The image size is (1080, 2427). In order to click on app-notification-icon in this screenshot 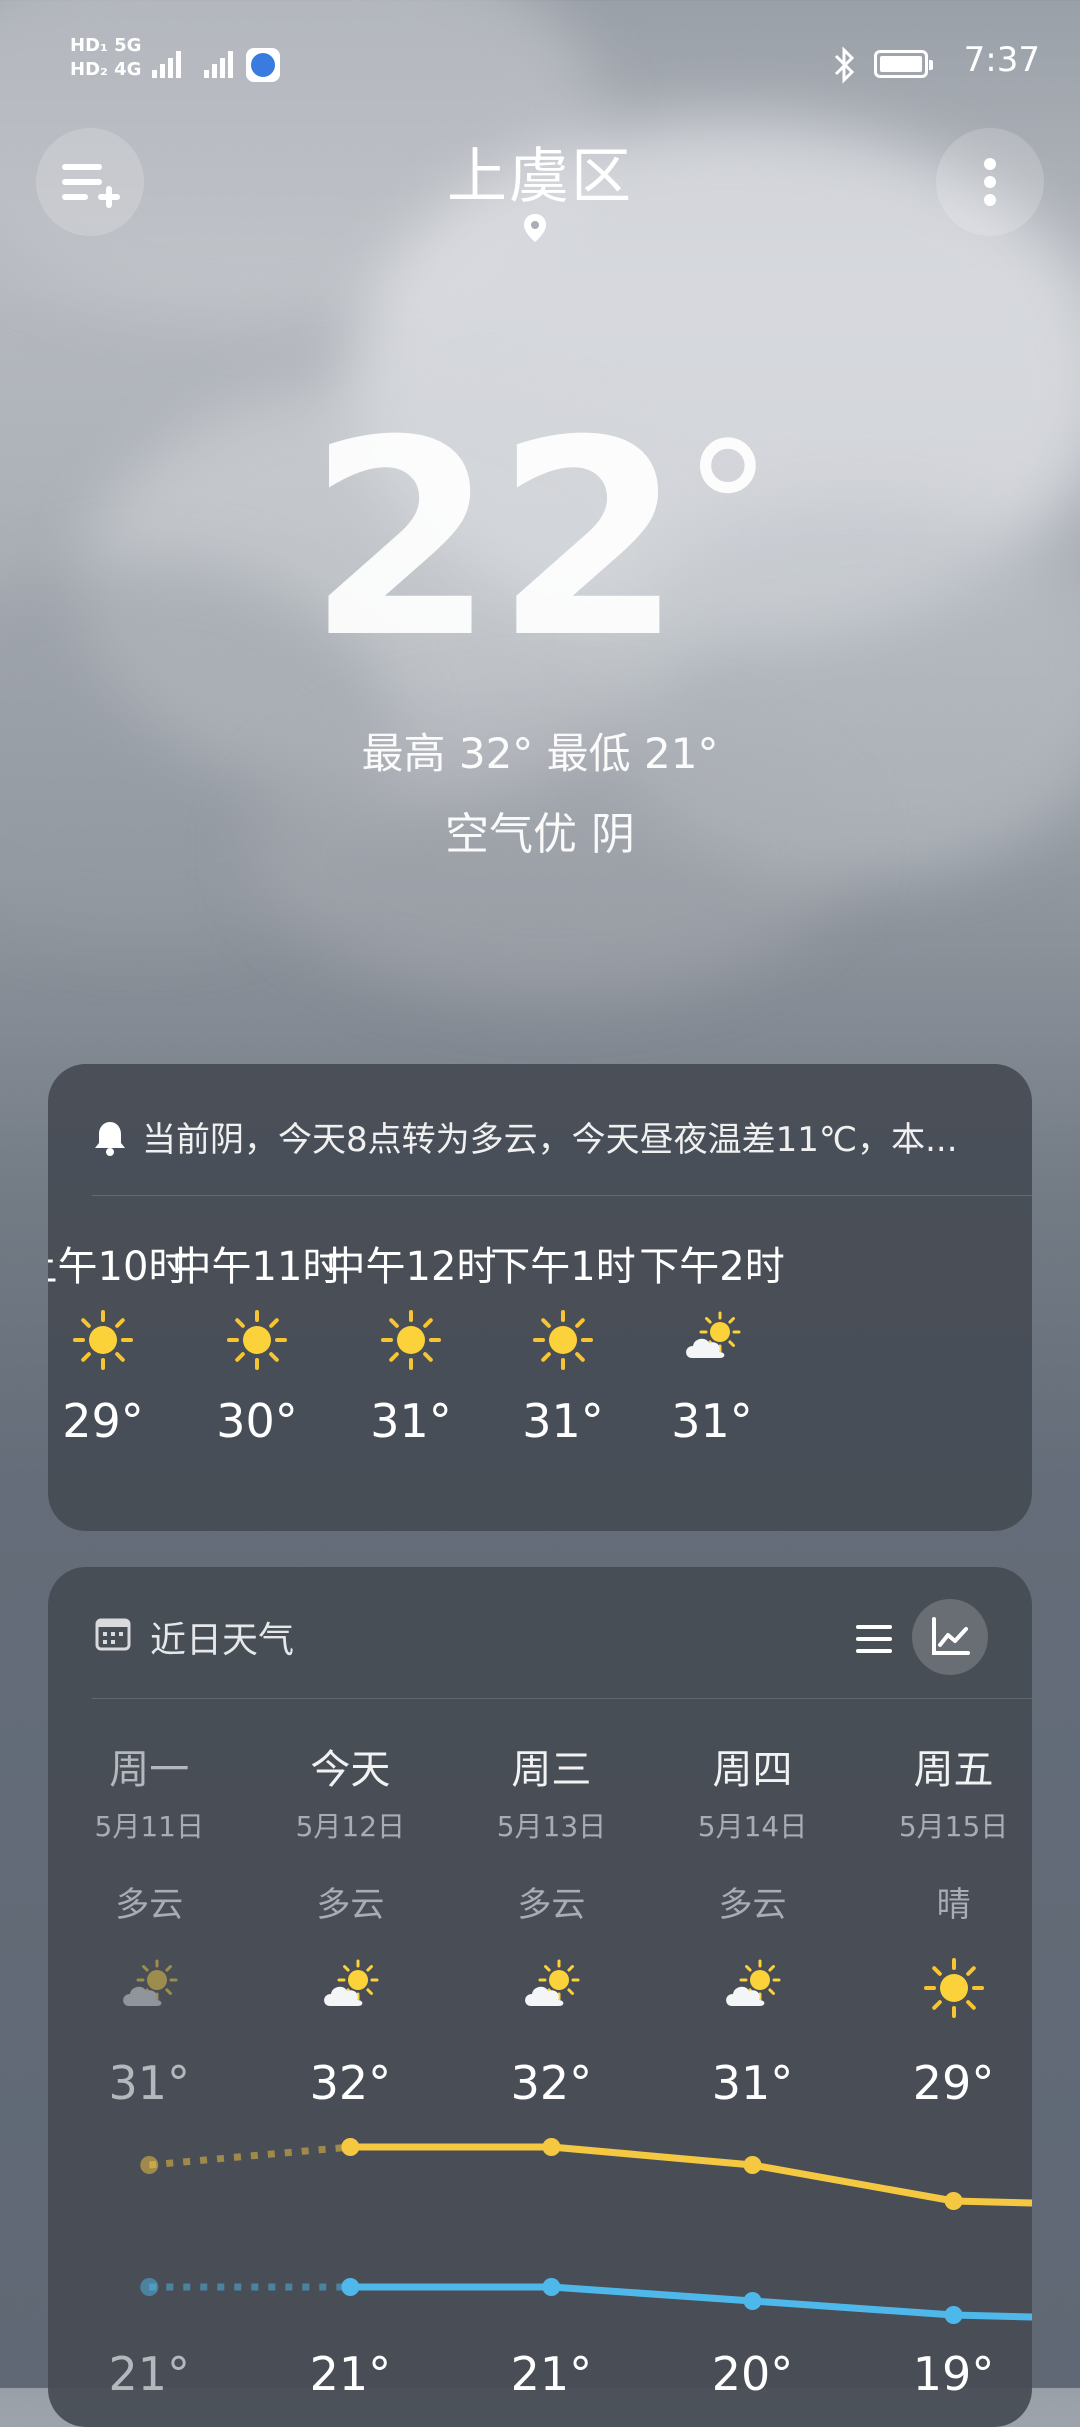, I will do `click(263, 65)`.